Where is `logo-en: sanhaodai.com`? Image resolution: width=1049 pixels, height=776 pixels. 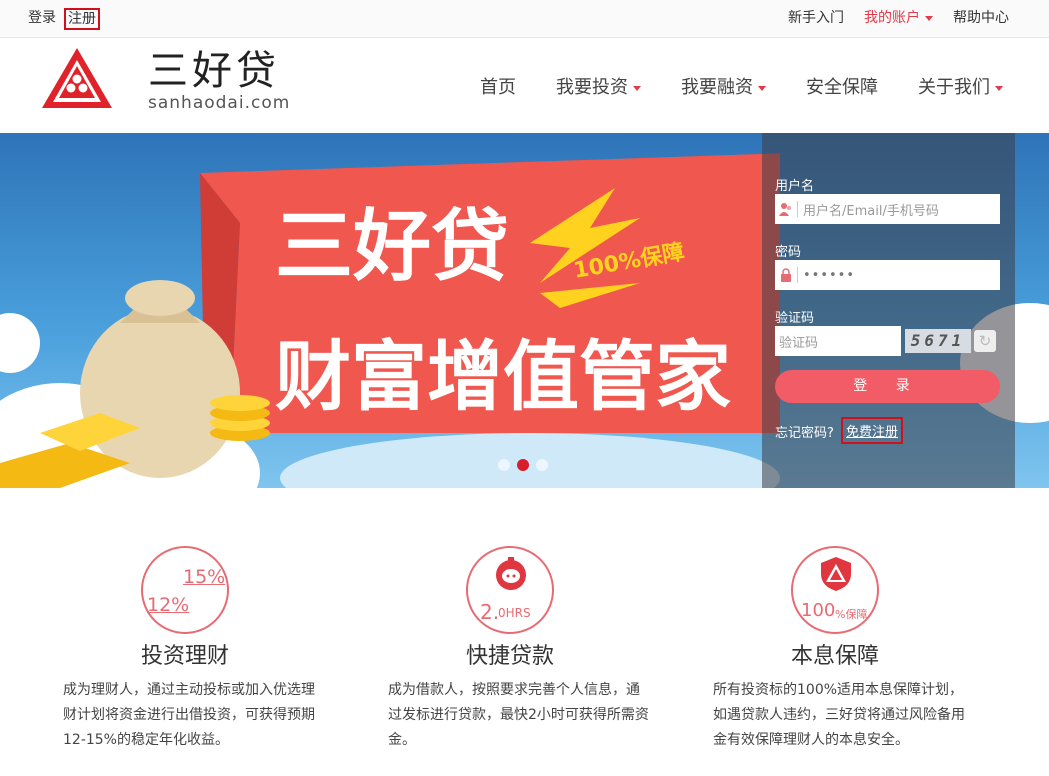 logo-en: sanhaodai.com is located at coordinates (219, 103).